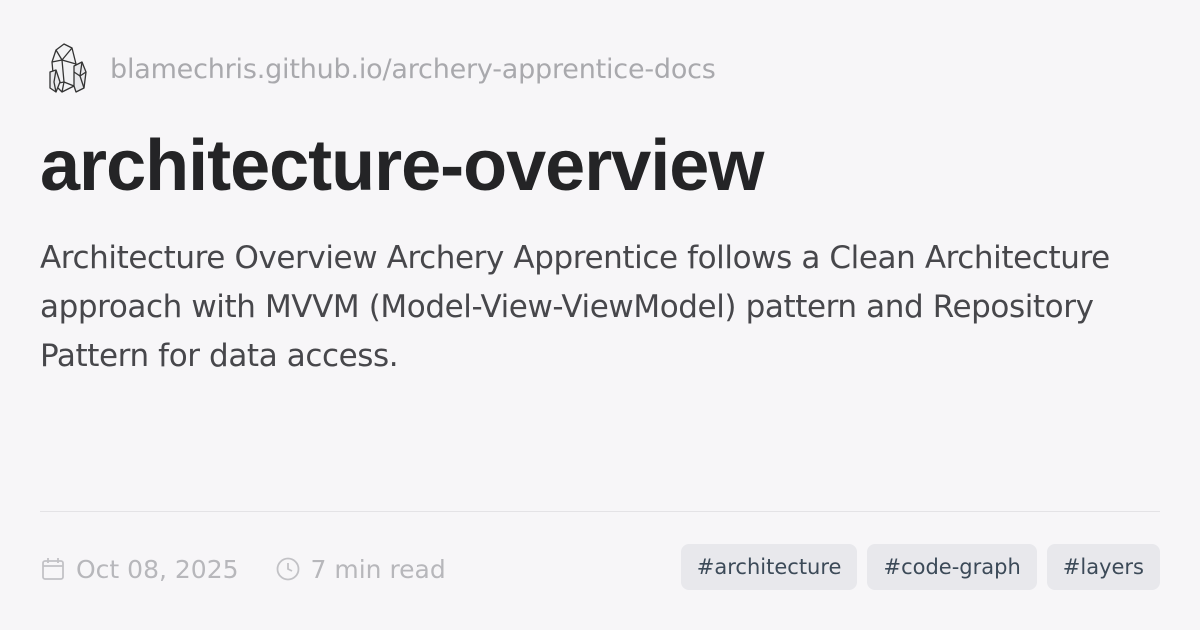  What do you see at coordinates (1103, 567) in the screenshot?
I see `tag-layers: #layers` at bounding box center [1103, 567].